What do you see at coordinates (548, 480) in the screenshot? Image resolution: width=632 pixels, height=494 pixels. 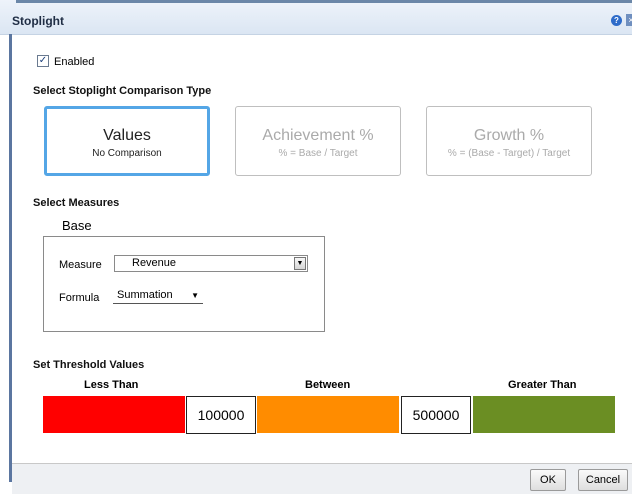 I see `ok-button: OK` at bounding box center [548, 480].